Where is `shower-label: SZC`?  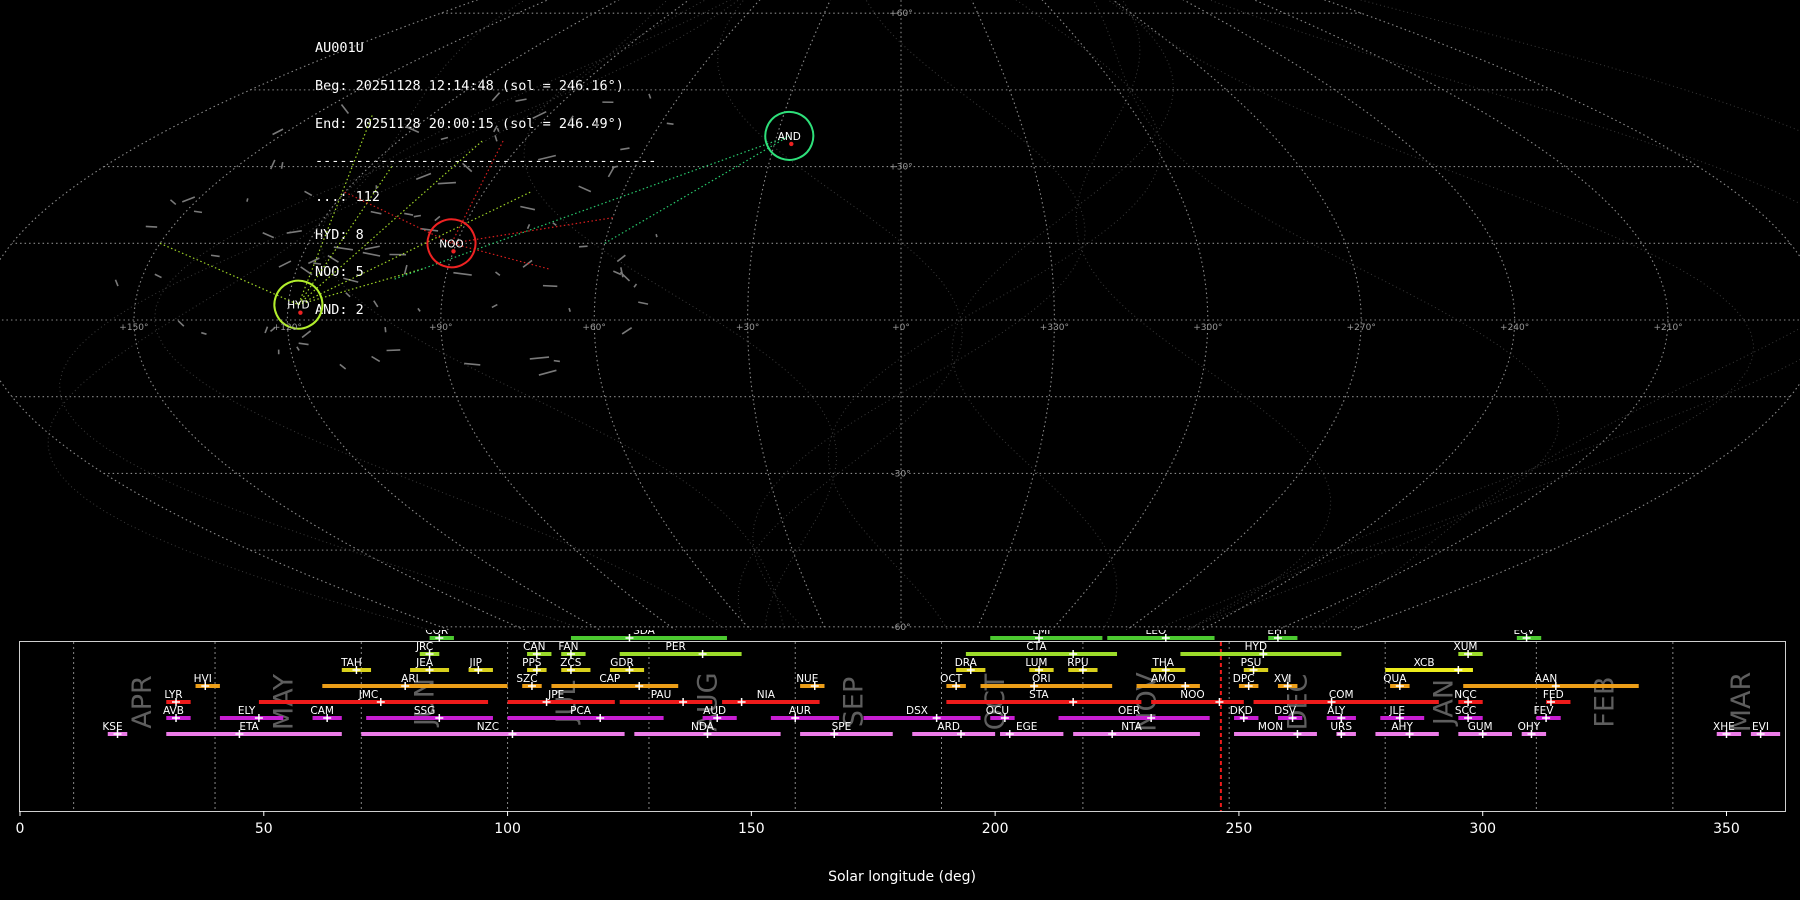
shower-label: SZC is located at coordinates (526, 679).